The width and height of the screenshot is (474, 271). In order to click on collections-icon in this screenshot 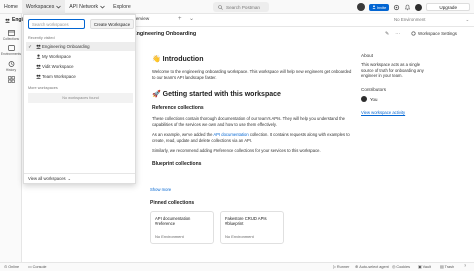, I will do `click(11, 33)`.